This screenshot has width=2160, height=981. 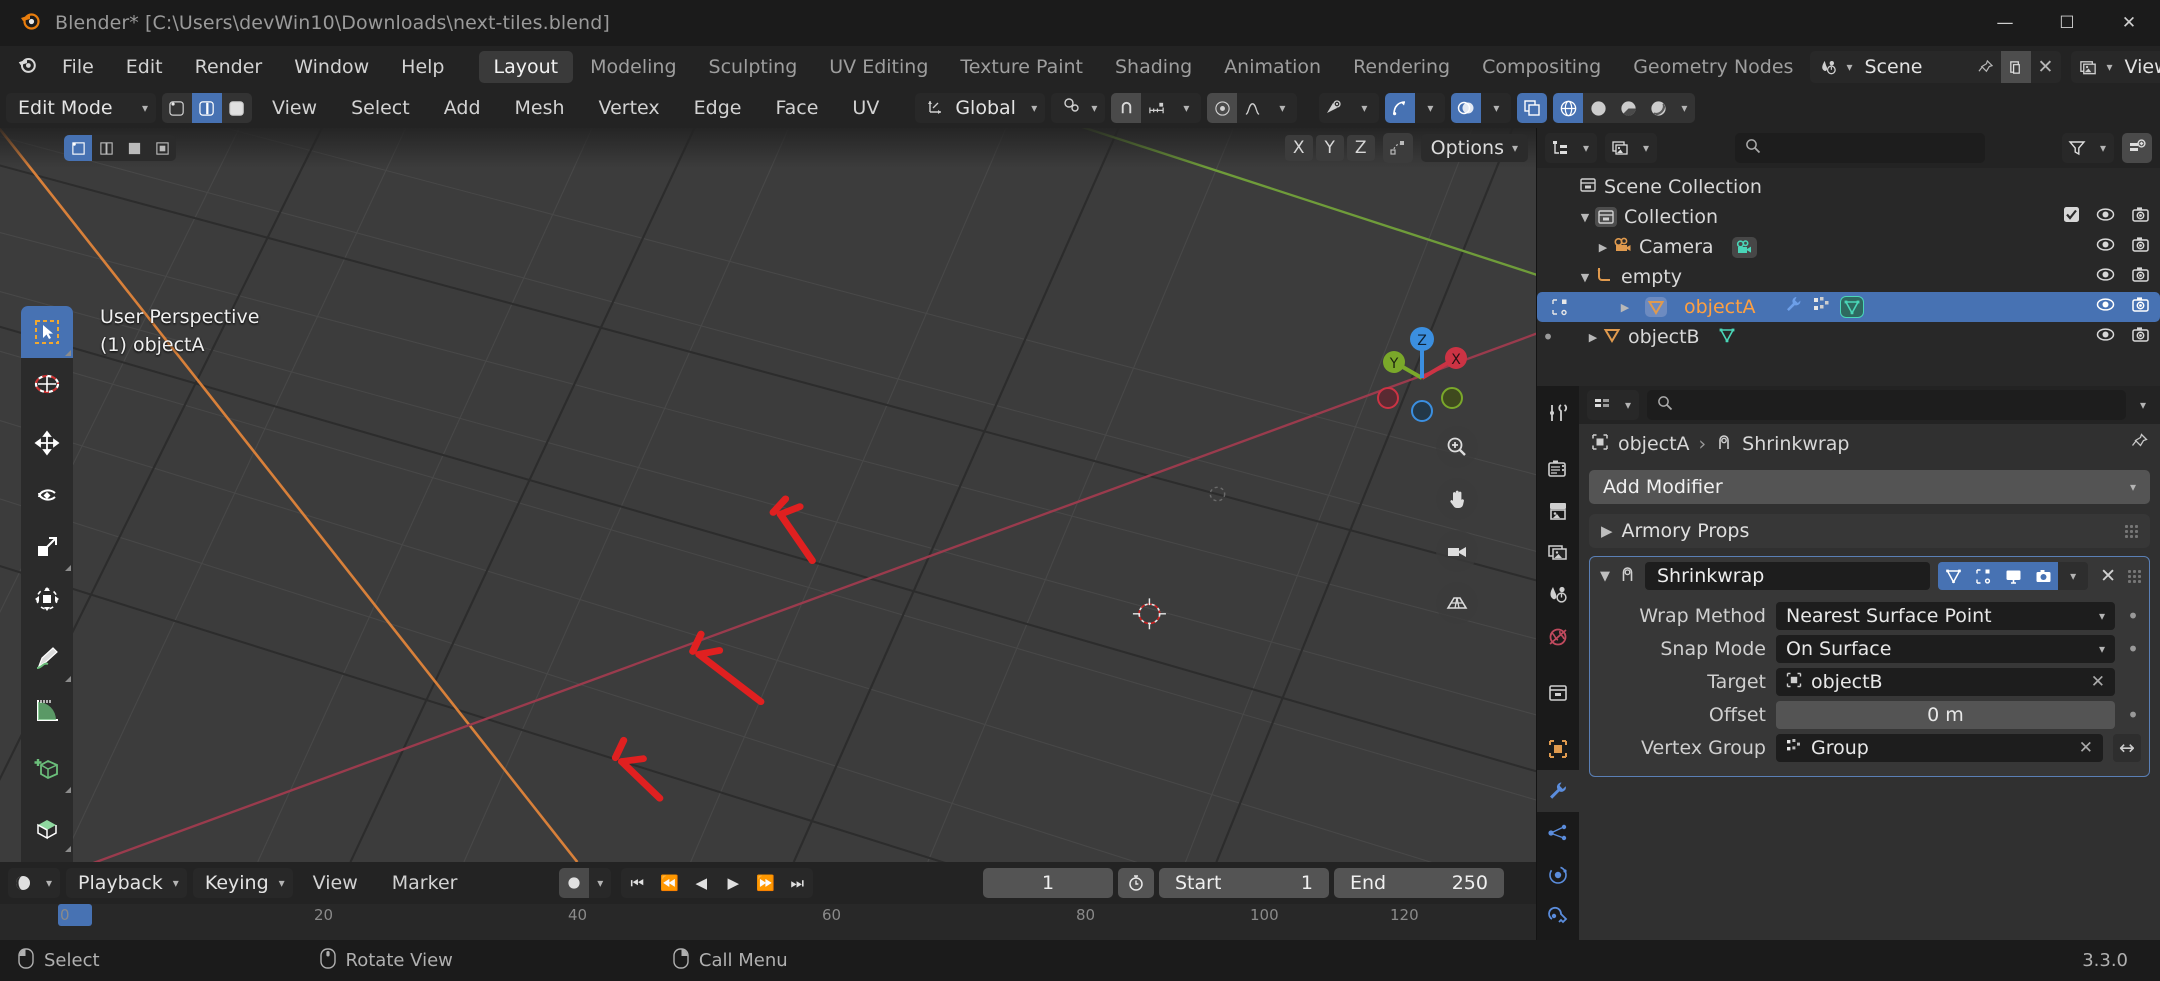 I want to click on minimize-button: —, so click(x=2005, y=23).